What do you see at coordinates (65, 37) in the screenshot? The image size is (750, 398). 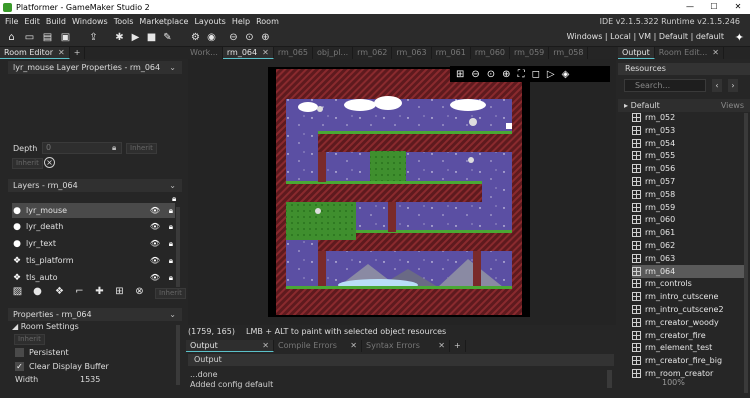 I see `save-icon: ▣` at bounding box center [65, 37].